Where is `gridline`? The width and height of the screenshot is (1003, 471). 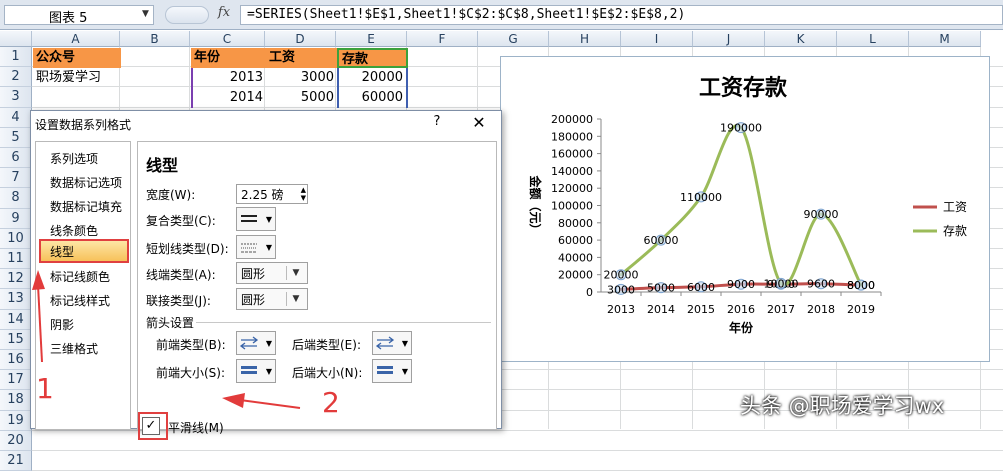 gridline is located at coordinates (517, 450).